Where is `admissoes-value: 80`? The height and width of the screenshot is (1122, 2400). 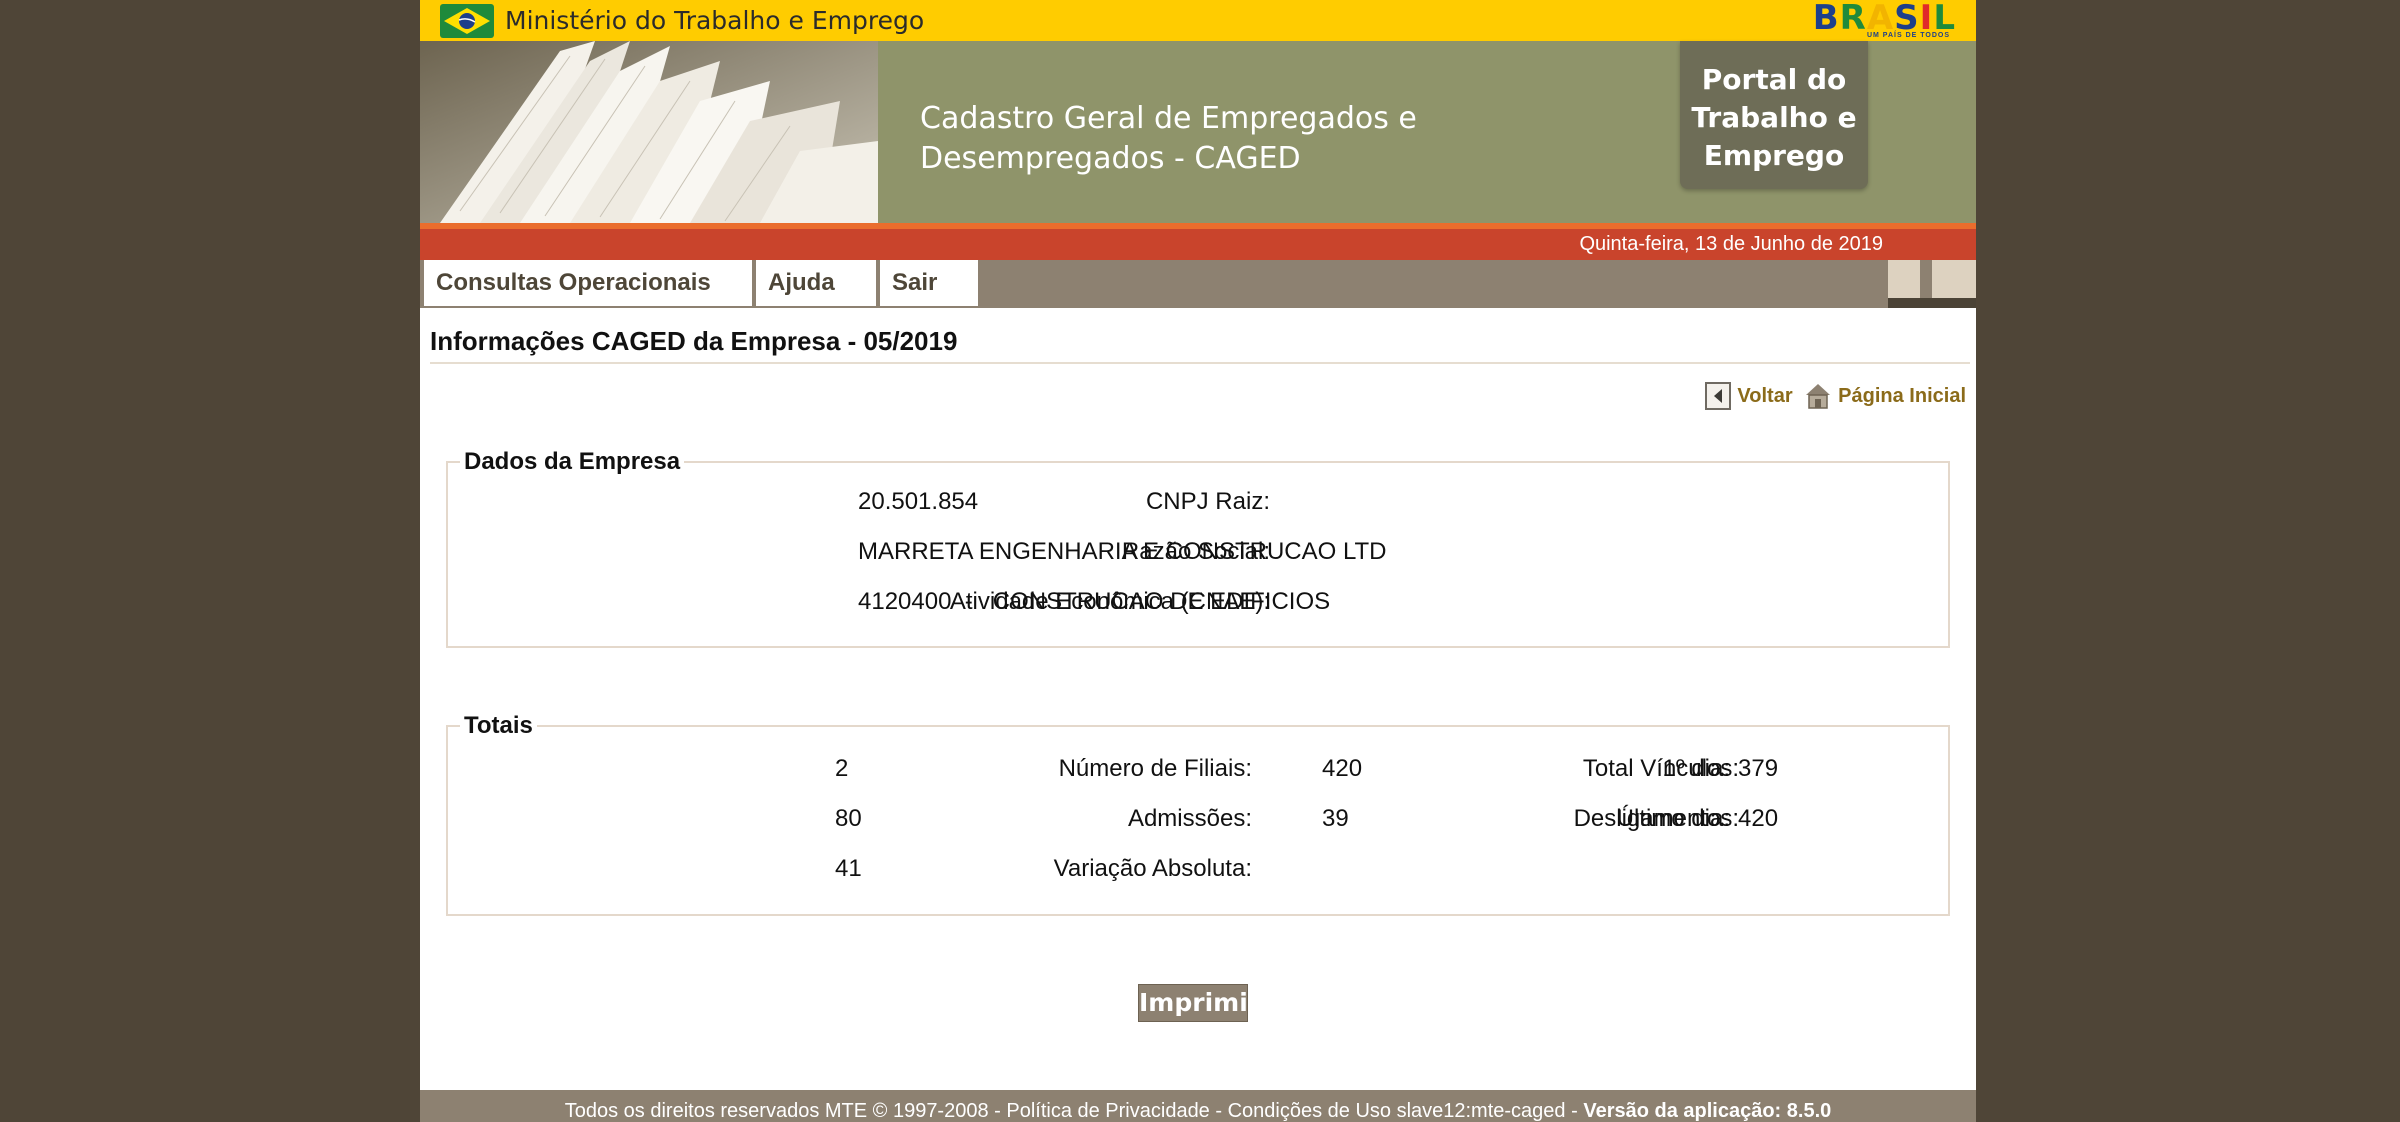
admissoes-value: 80 is located at coordinates (848, 818).